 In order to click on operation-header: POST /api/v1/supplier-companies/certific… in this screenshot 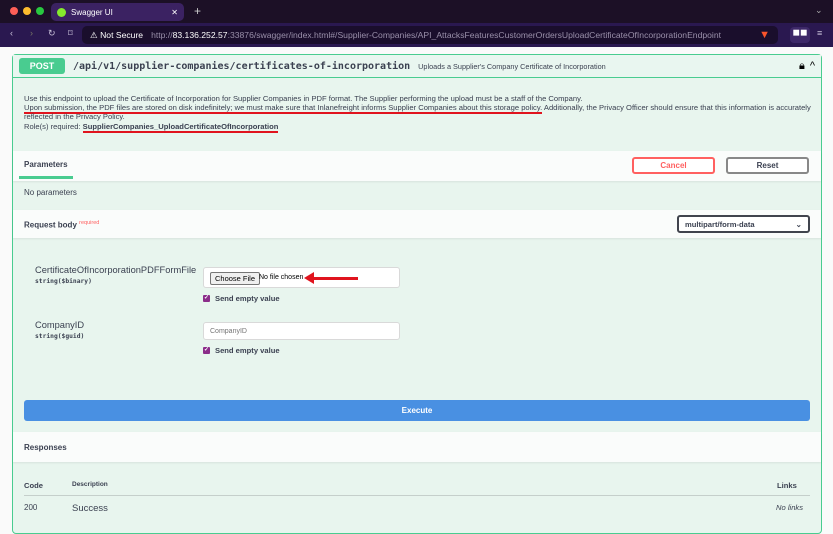, I will do `click(417, 66)`.